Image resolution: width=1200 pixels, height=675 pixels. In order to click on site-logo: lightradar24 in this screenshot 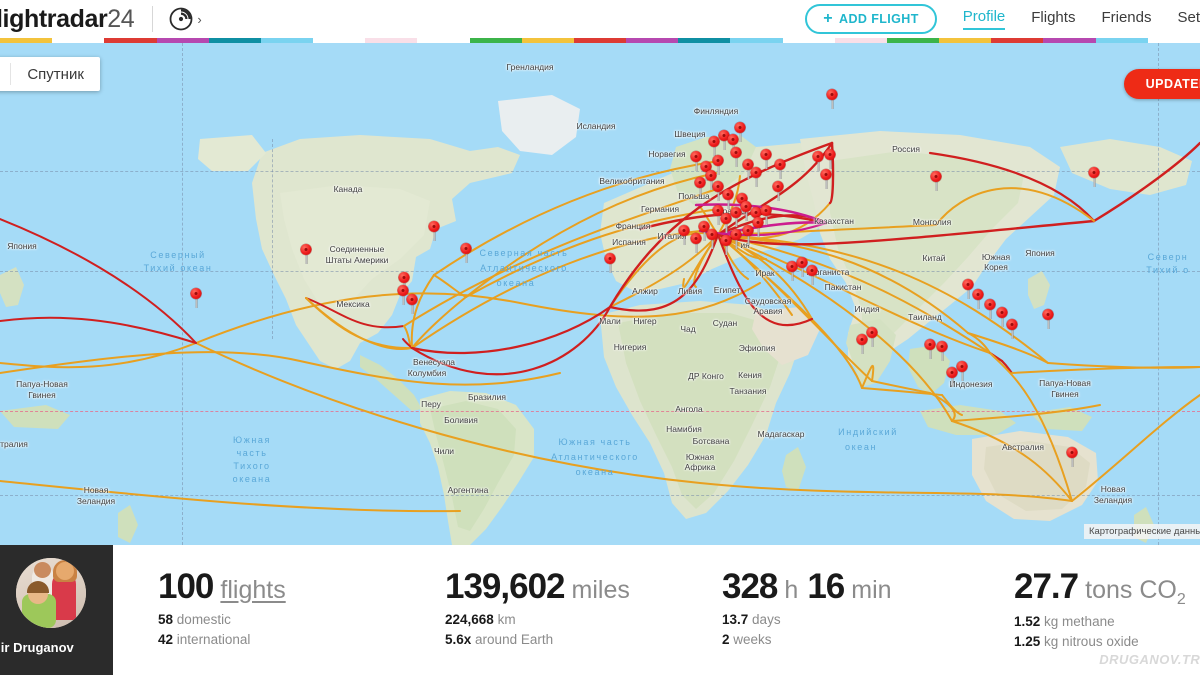, I will do `click(67, 19)`.